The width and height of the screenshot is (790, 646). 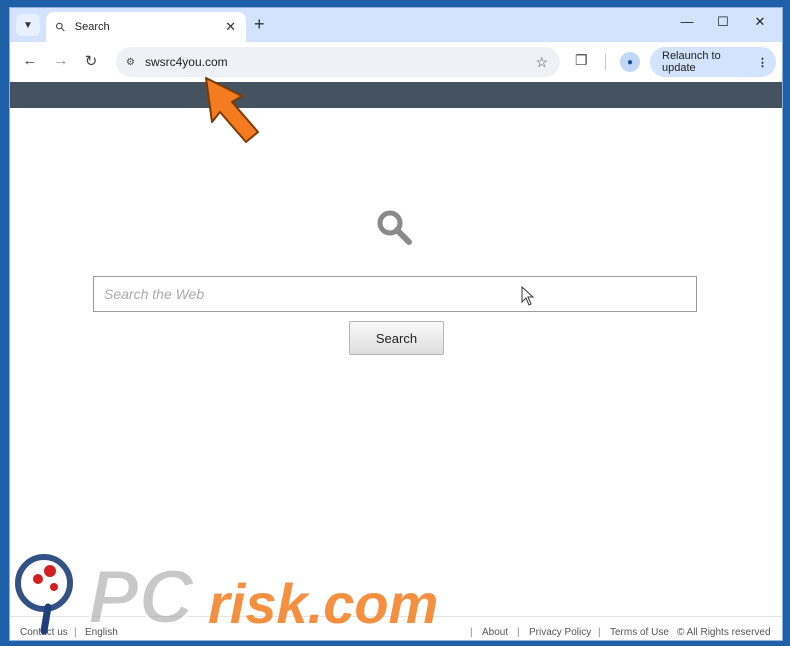 I want to click on bookmark-star-icon: ☆, so click(x=541, y=62).